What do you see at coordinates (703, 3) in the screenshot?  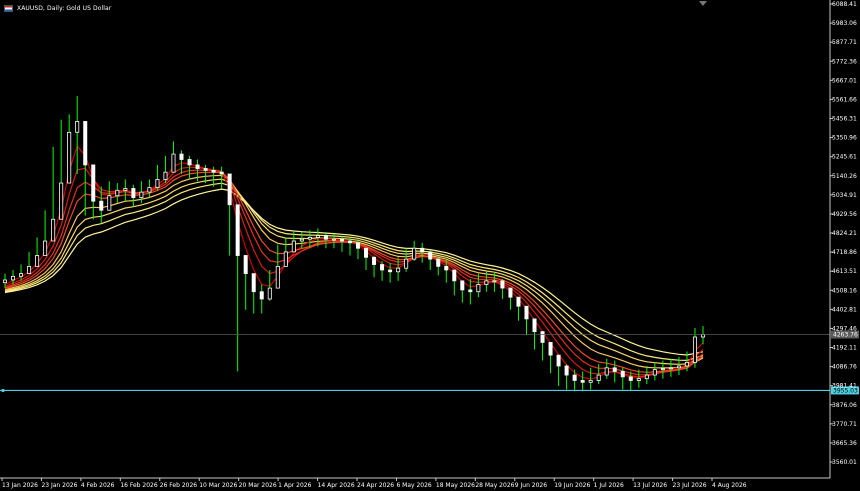 I see `chart-shift-arrow-icon` at bounding box center [703, 3].